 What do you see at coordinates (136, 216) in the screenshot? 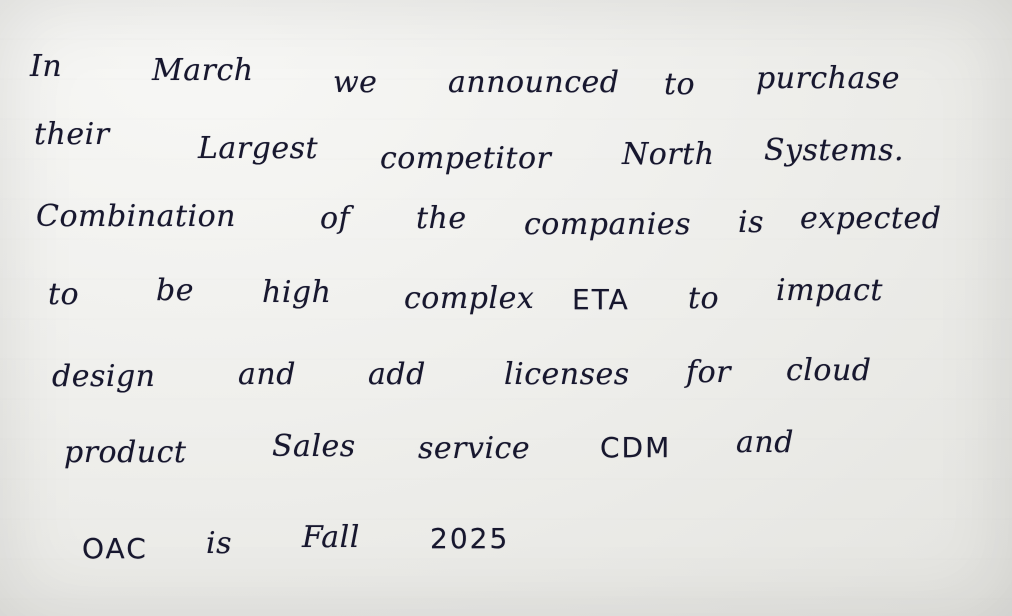
I see `note-word: Combination` at bounding box center [136, 216].